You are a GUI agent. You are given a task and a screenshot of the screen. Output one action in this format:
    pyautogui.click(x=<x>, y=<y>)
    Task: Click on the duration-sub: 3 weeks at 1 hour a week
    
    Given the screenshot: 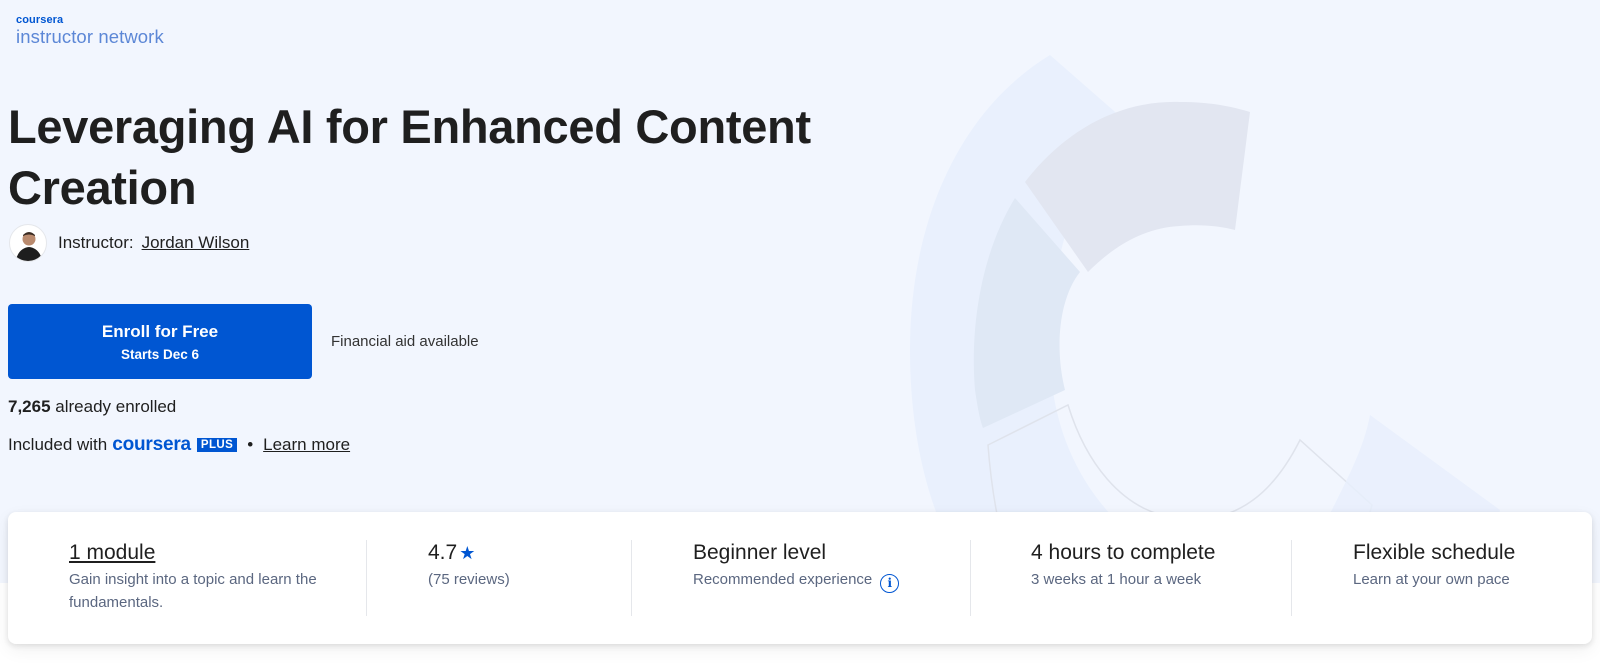 What is the action you would take?
    pyautogui.click(x=1116, y=579)
    